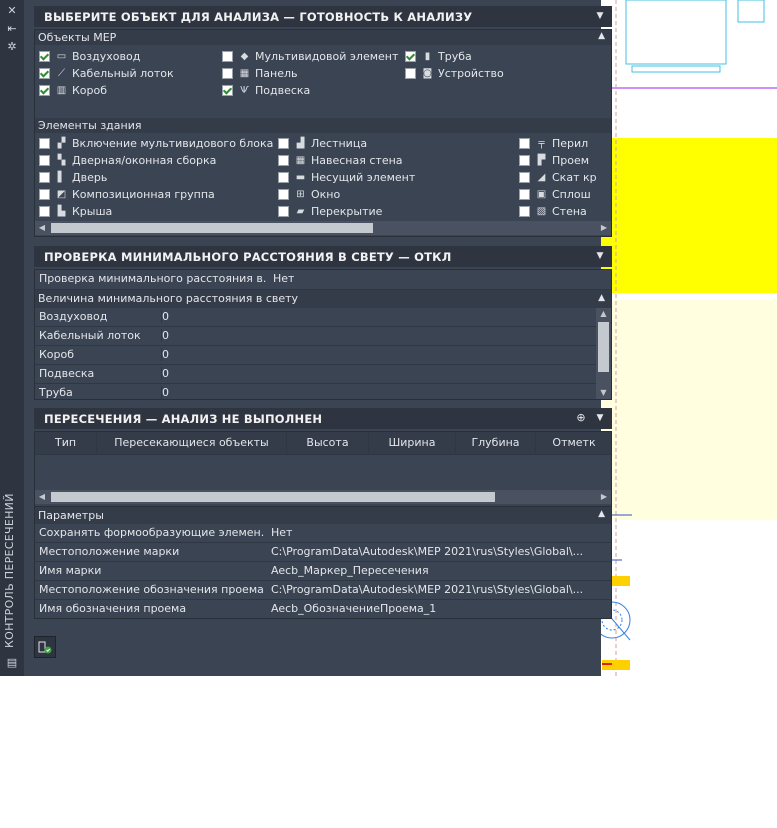 Image resolution: width=777 pixels, height=828 pixels. I want to click on palette-title-strip: ✕ ⇤ ✲ КОНТРОЛЬ ПЕРЕСЕЧЕНИЙ ▤, so click(12, 338).